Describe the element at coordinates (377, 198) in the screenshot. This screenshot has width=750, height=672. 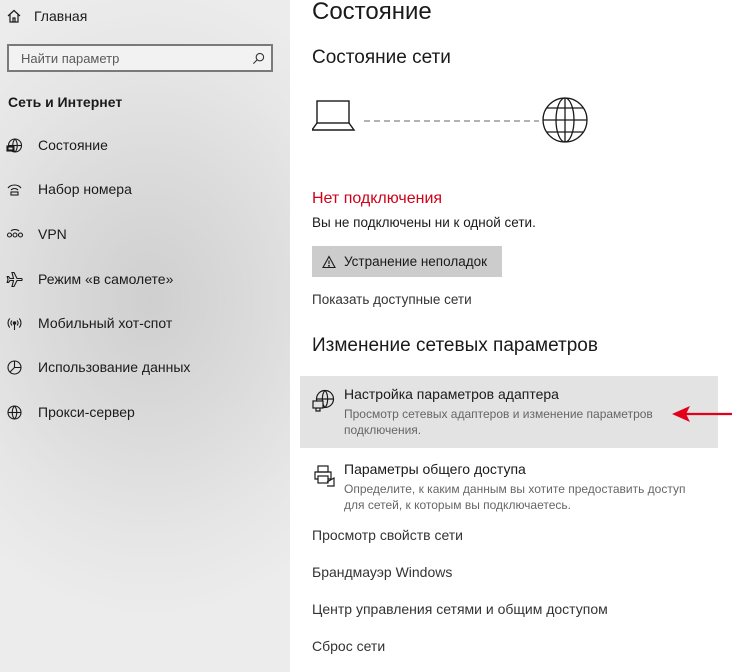
I see `connection-status: Нет подключения` at that location.